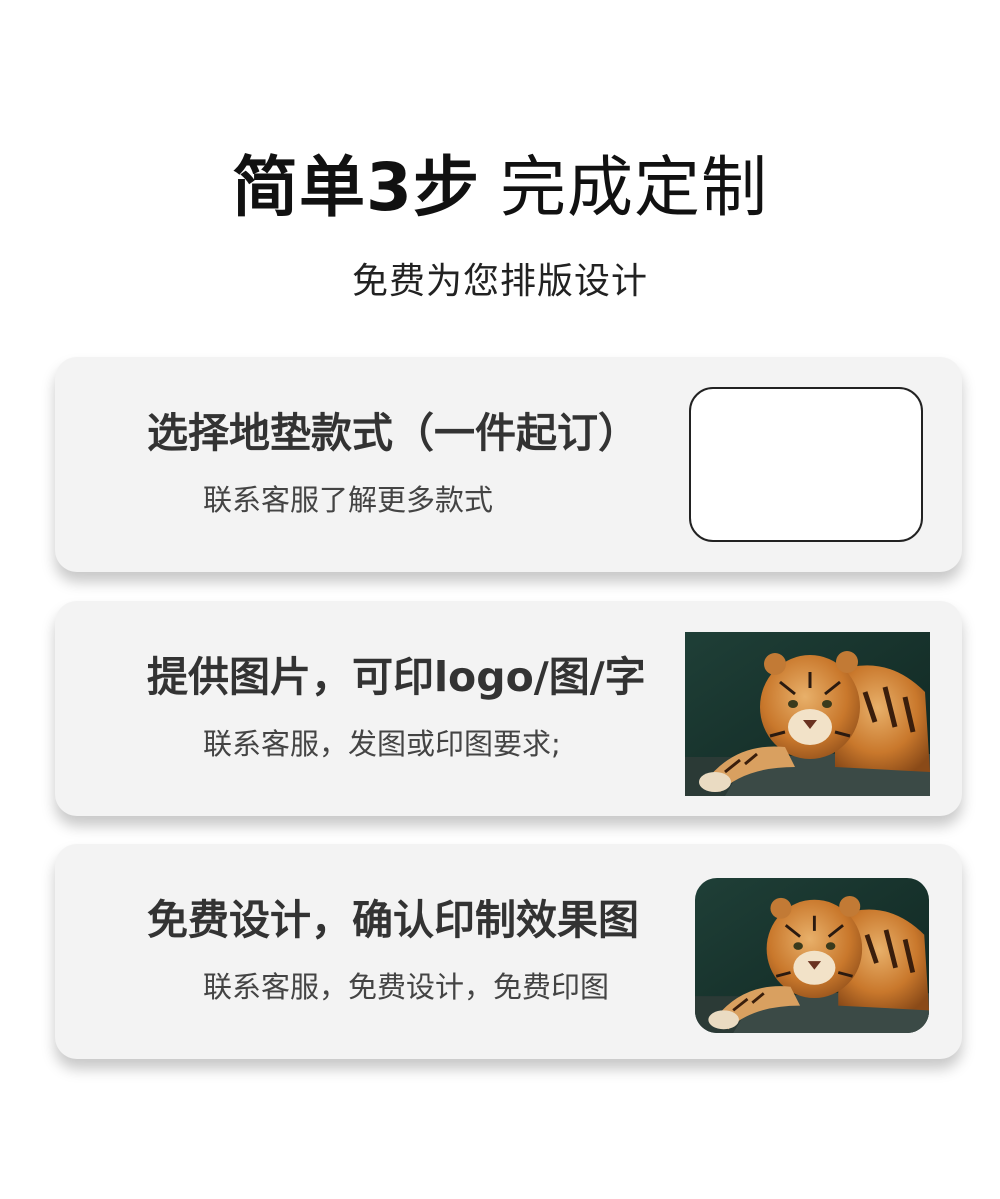  What do you see at coordinates (806, 464) in the screenshot?
I see `blank-mat-swatch` at bounding box center [806, 464].